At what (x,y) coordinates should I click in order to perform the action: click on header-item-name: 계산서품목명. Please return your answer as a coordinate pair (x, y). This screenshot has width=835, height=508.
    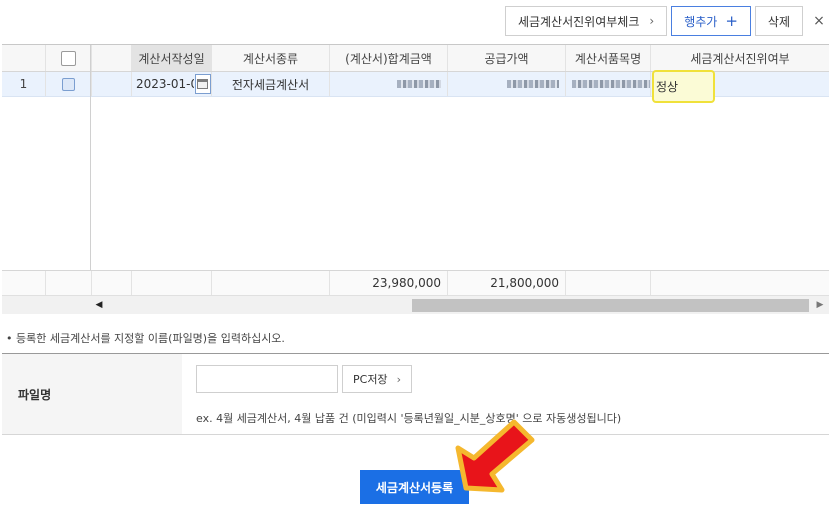
    Looking at the image, I should click on (608, 58).